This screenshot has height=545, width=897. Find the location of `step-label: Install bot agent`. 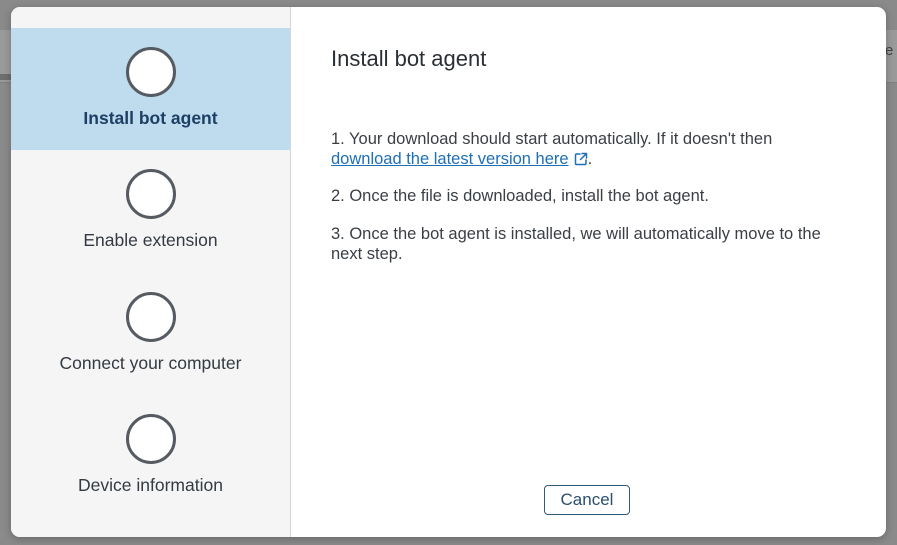

step-label: Install bot agent is located at coordinates (150, 118).